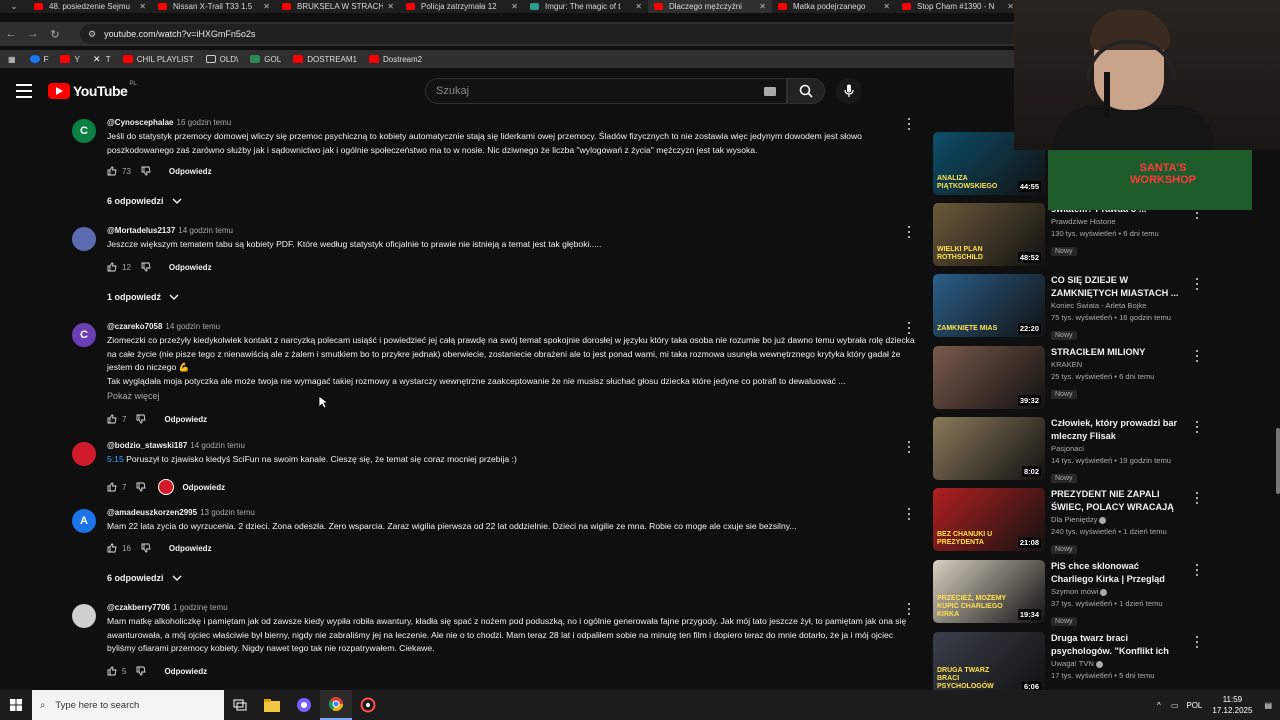  What do you see at coordinates (336, 705) in the screenshot?
I see `chrome-icon` at bounding box center [336, 705].